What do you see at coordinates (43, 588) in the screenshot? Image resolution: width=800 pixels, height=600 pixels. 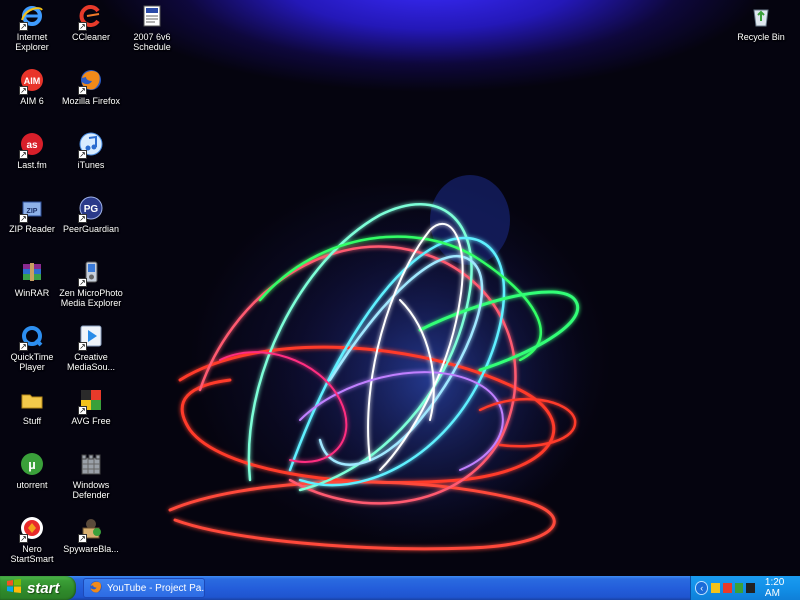 I see `start-label: start` at bounding box center [43, 588].